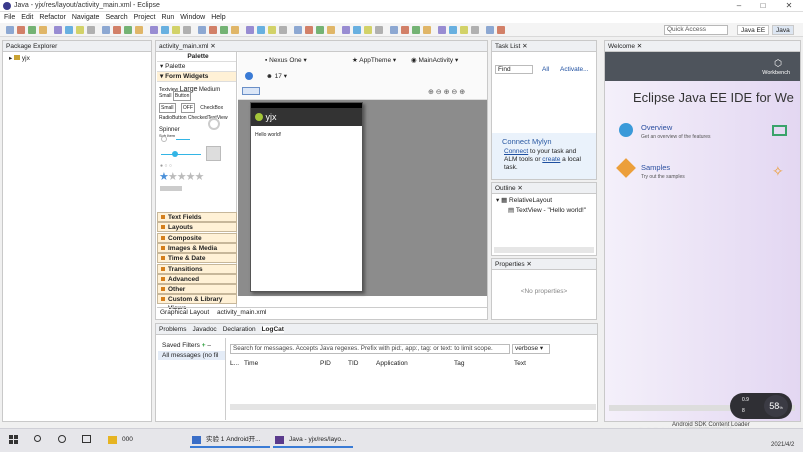 The width and height of the screenshot is (803, 452). Describe the element at coordinates (544, 250) in the screenshot. I see `outline-scrollbar` at that location.